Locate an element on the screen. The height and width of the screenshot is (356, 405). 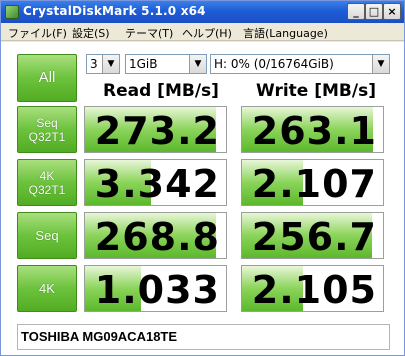
write-value: 2.105 is located at coordinates (314, 290).